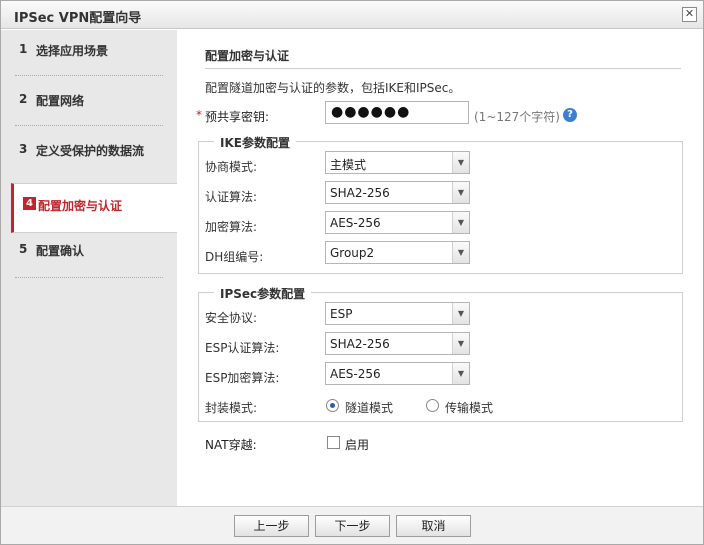  I want to click on step-label: 配置加密与认证, so click(80, 206).